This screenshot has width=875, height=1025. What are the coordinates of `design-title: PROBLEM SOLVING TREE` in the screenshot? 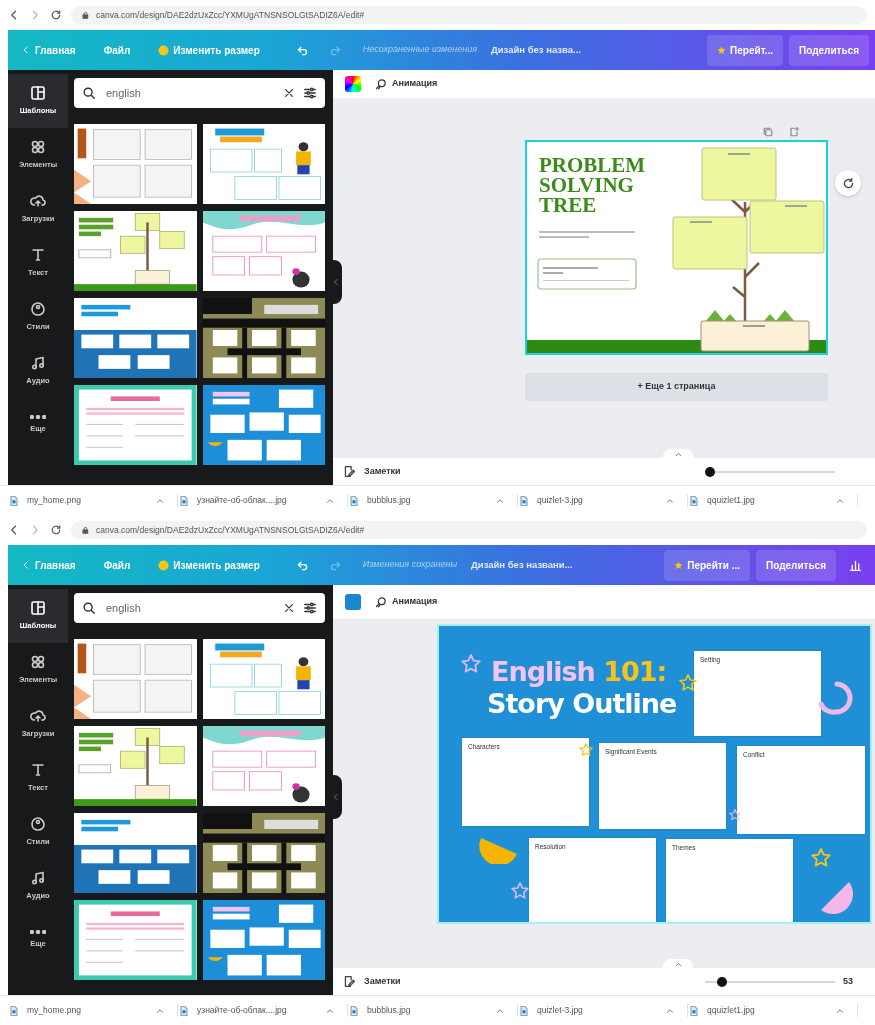 It's located at (593, 186).